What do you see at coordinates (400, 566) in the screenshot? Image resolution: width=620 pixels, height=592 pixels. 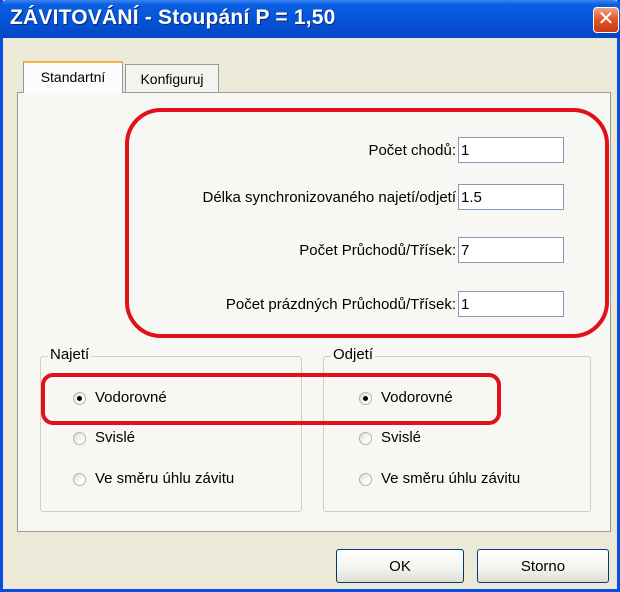 I see `ok-button: OK` at bounding box center [400, 566].